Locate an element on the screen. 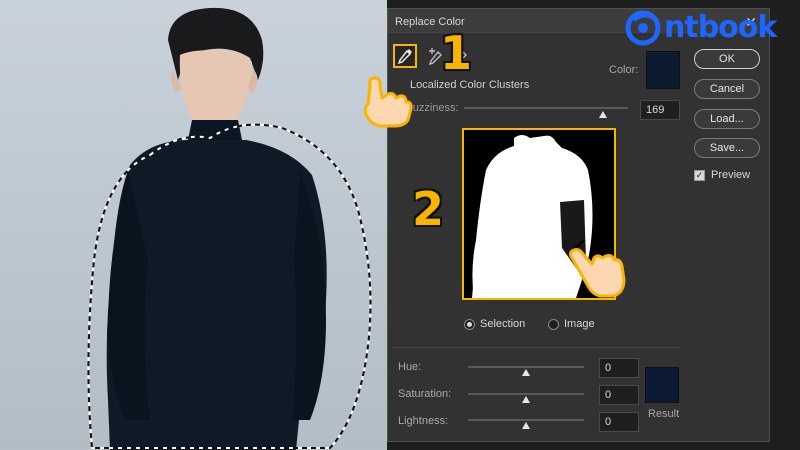 The image size is (800, 450). sample-color-swatch is located at coordinates (663, 70).